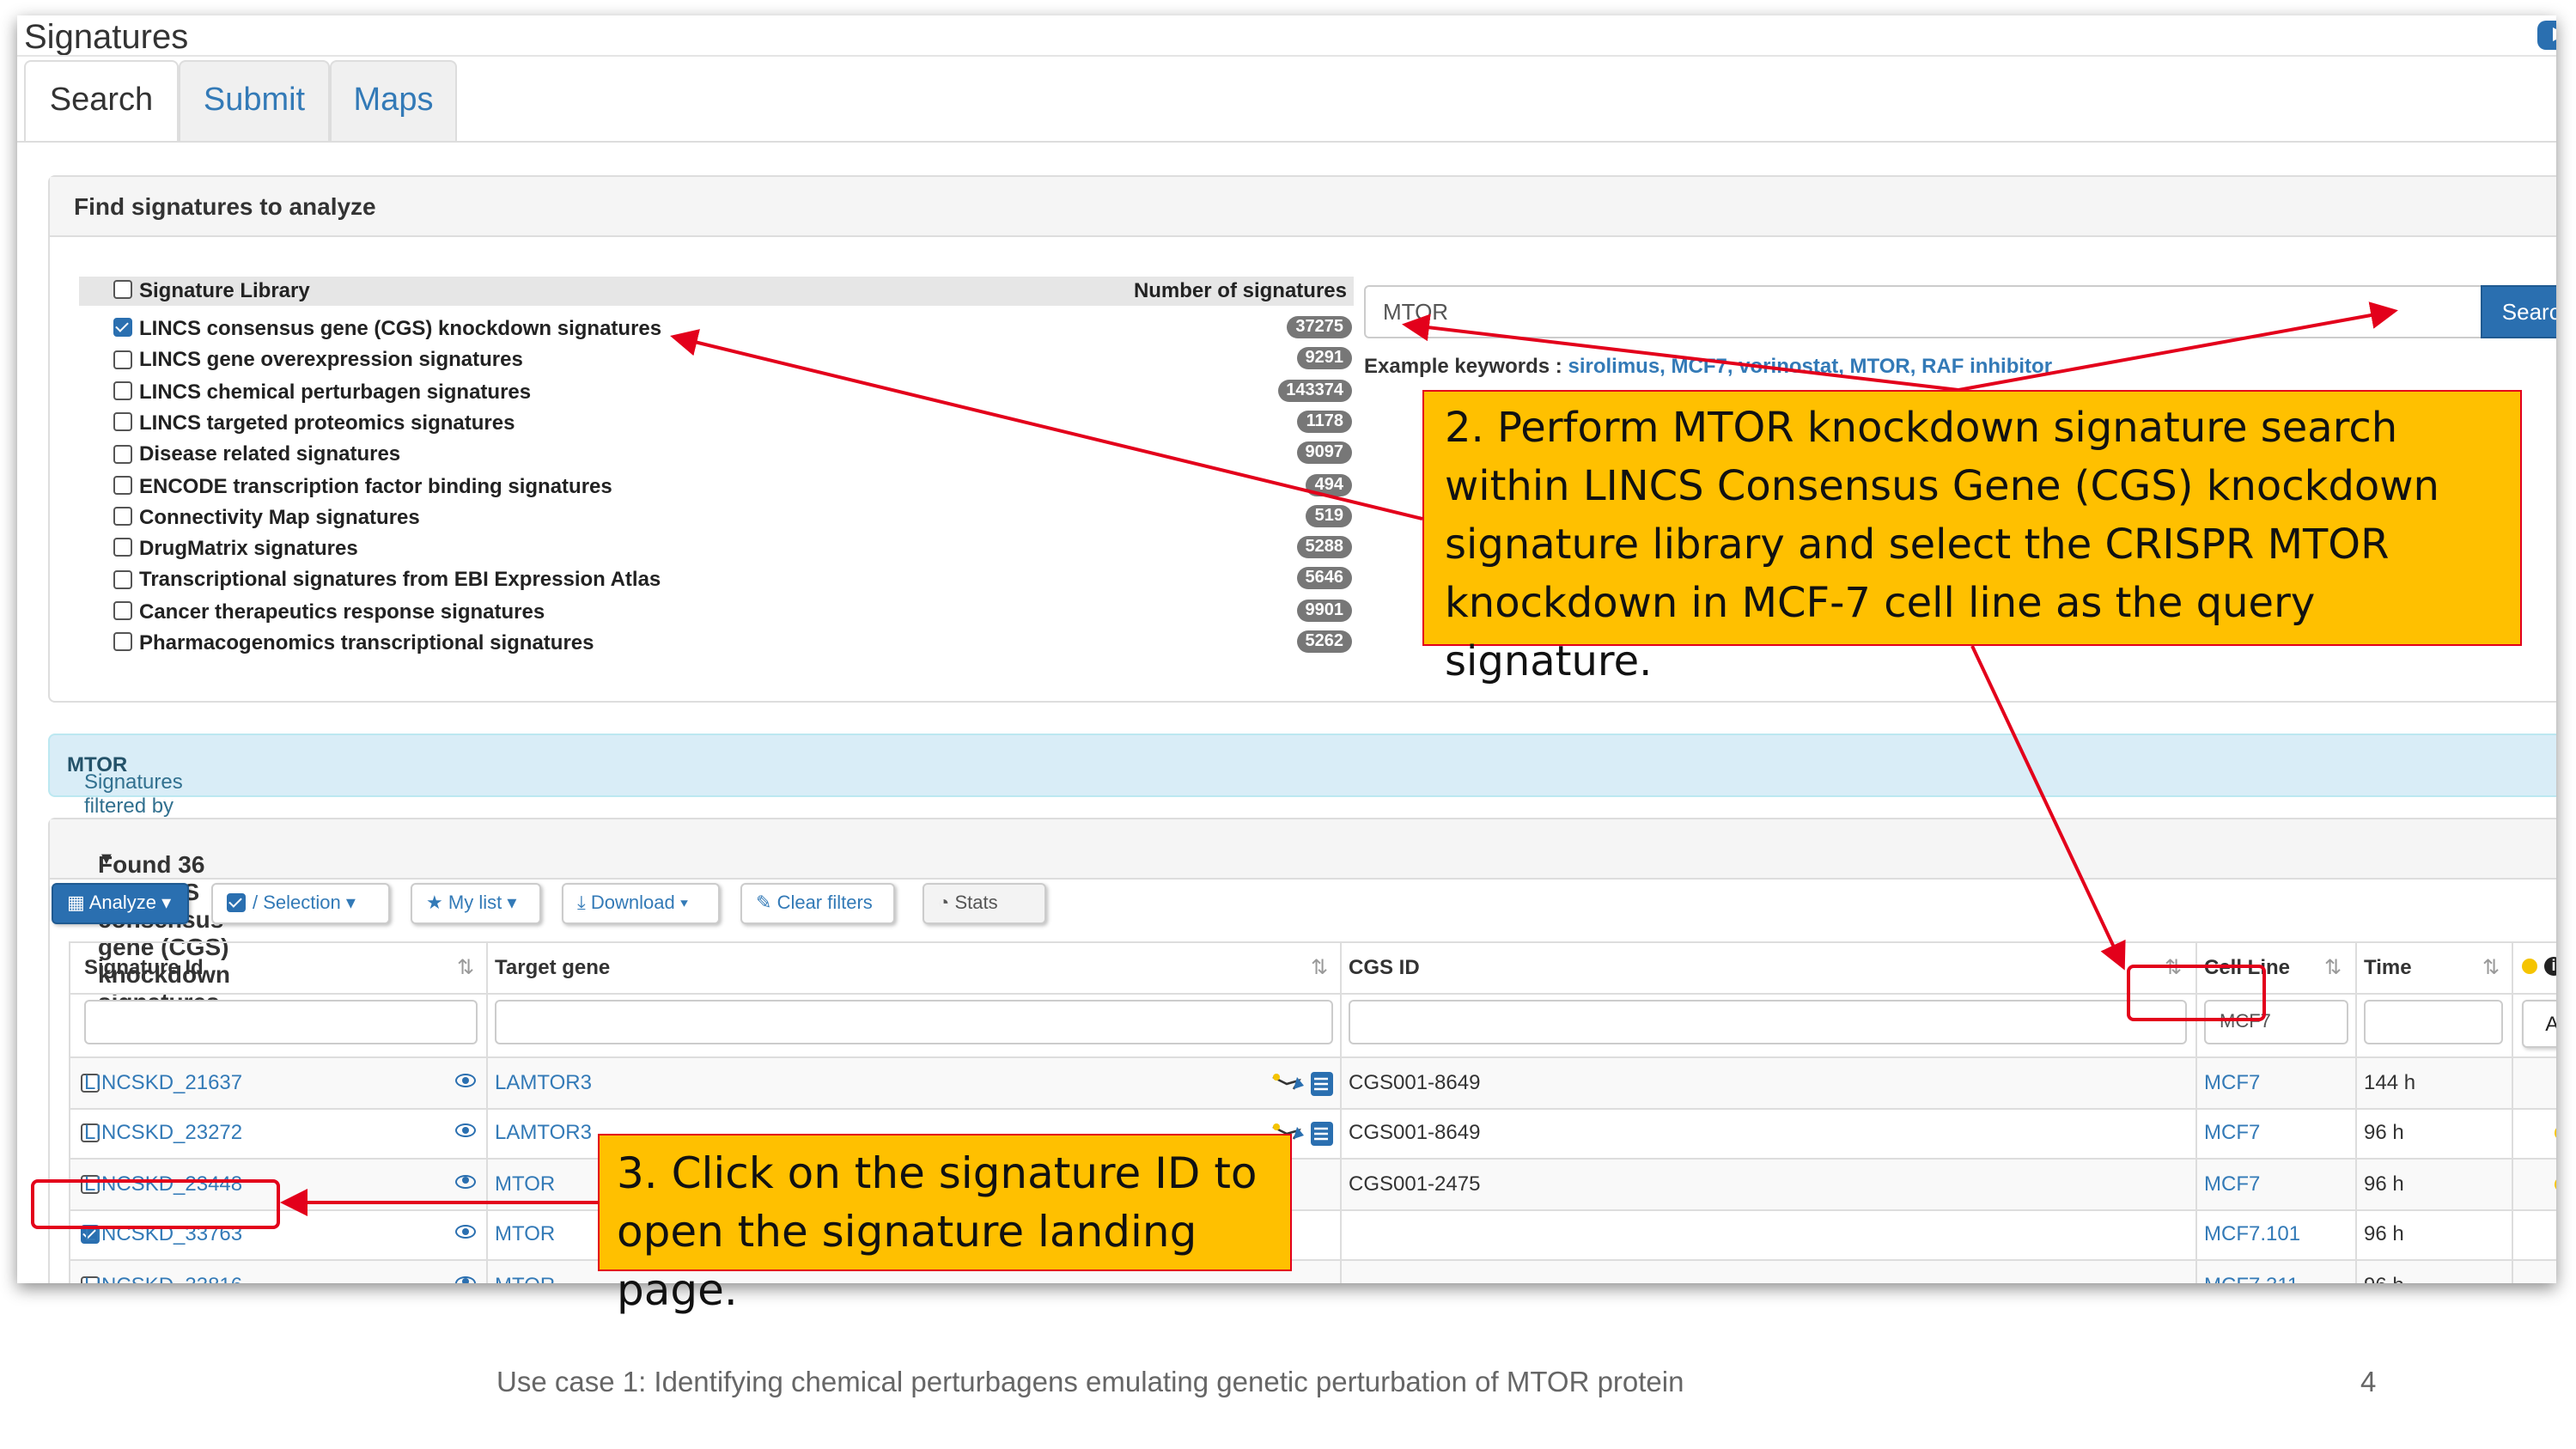 The image size is (2576, 1449). Describe the element at coordinates (1384, 967) in the screenshot. I see `column-cgs-id: CGS ID` at that location.